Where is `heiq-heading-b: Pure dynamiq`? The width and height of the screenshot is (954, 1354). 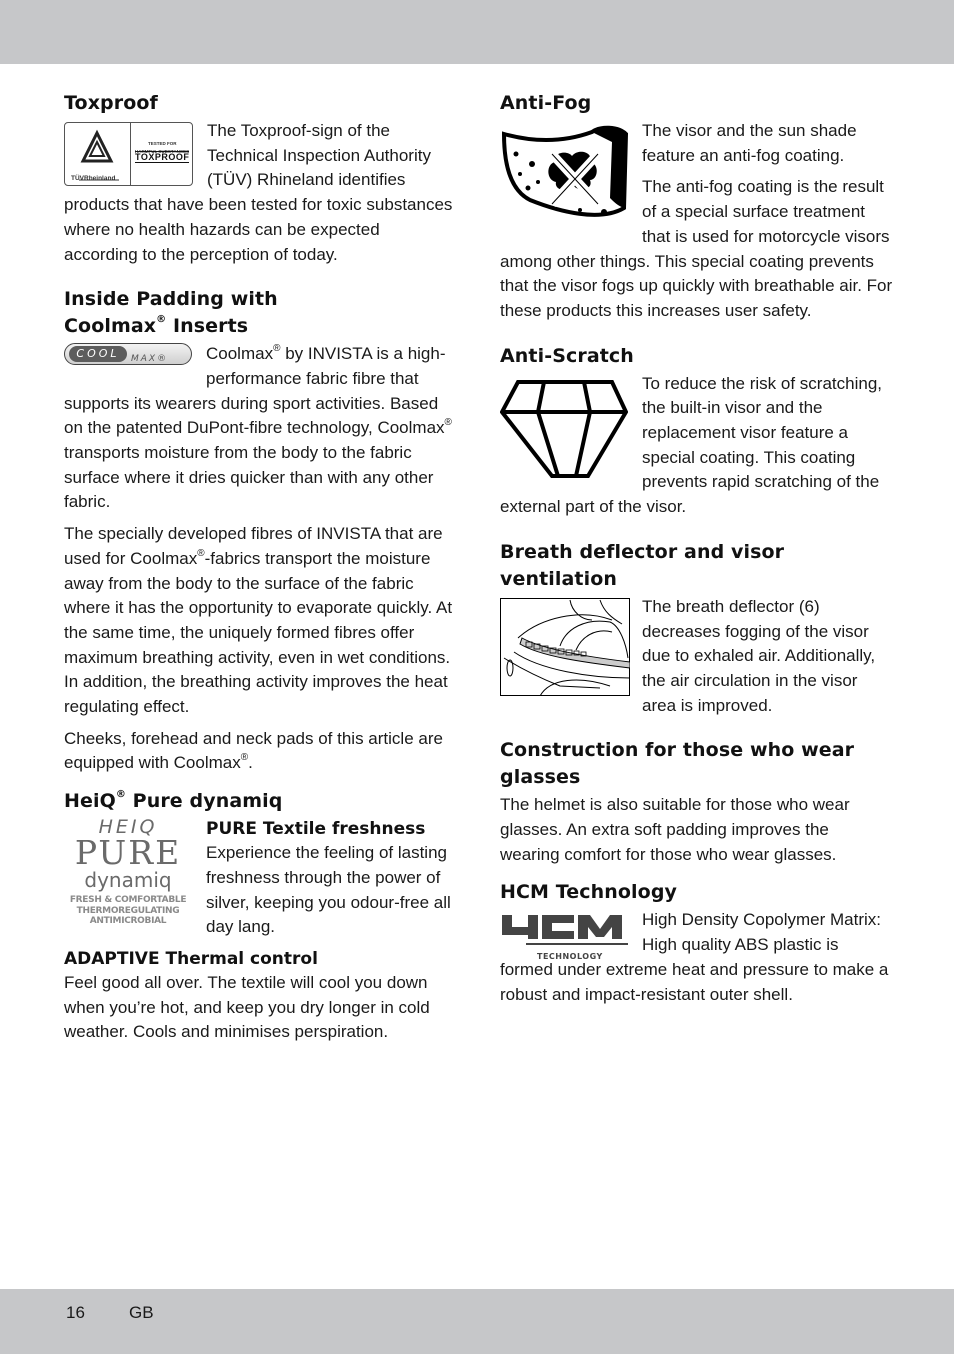
heiq-heading-b: Pure dynamiq is located at coordinates (204, 801).